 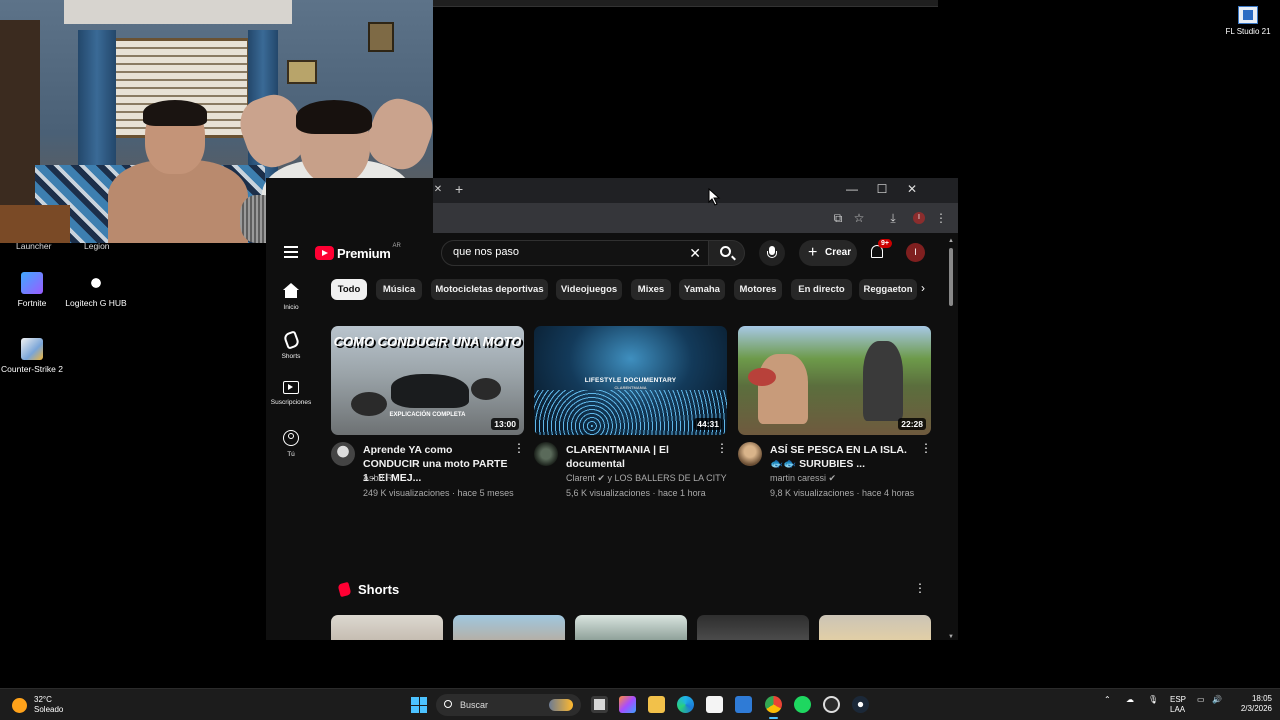 I want to click on home-icon, so click(x=291, y=291).